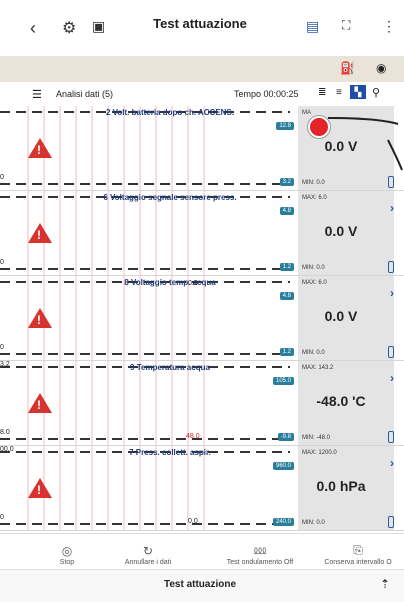 The height and width of the screenshot is (602, 404). I want to click on menu-icon: ≡, so click(339, 92).